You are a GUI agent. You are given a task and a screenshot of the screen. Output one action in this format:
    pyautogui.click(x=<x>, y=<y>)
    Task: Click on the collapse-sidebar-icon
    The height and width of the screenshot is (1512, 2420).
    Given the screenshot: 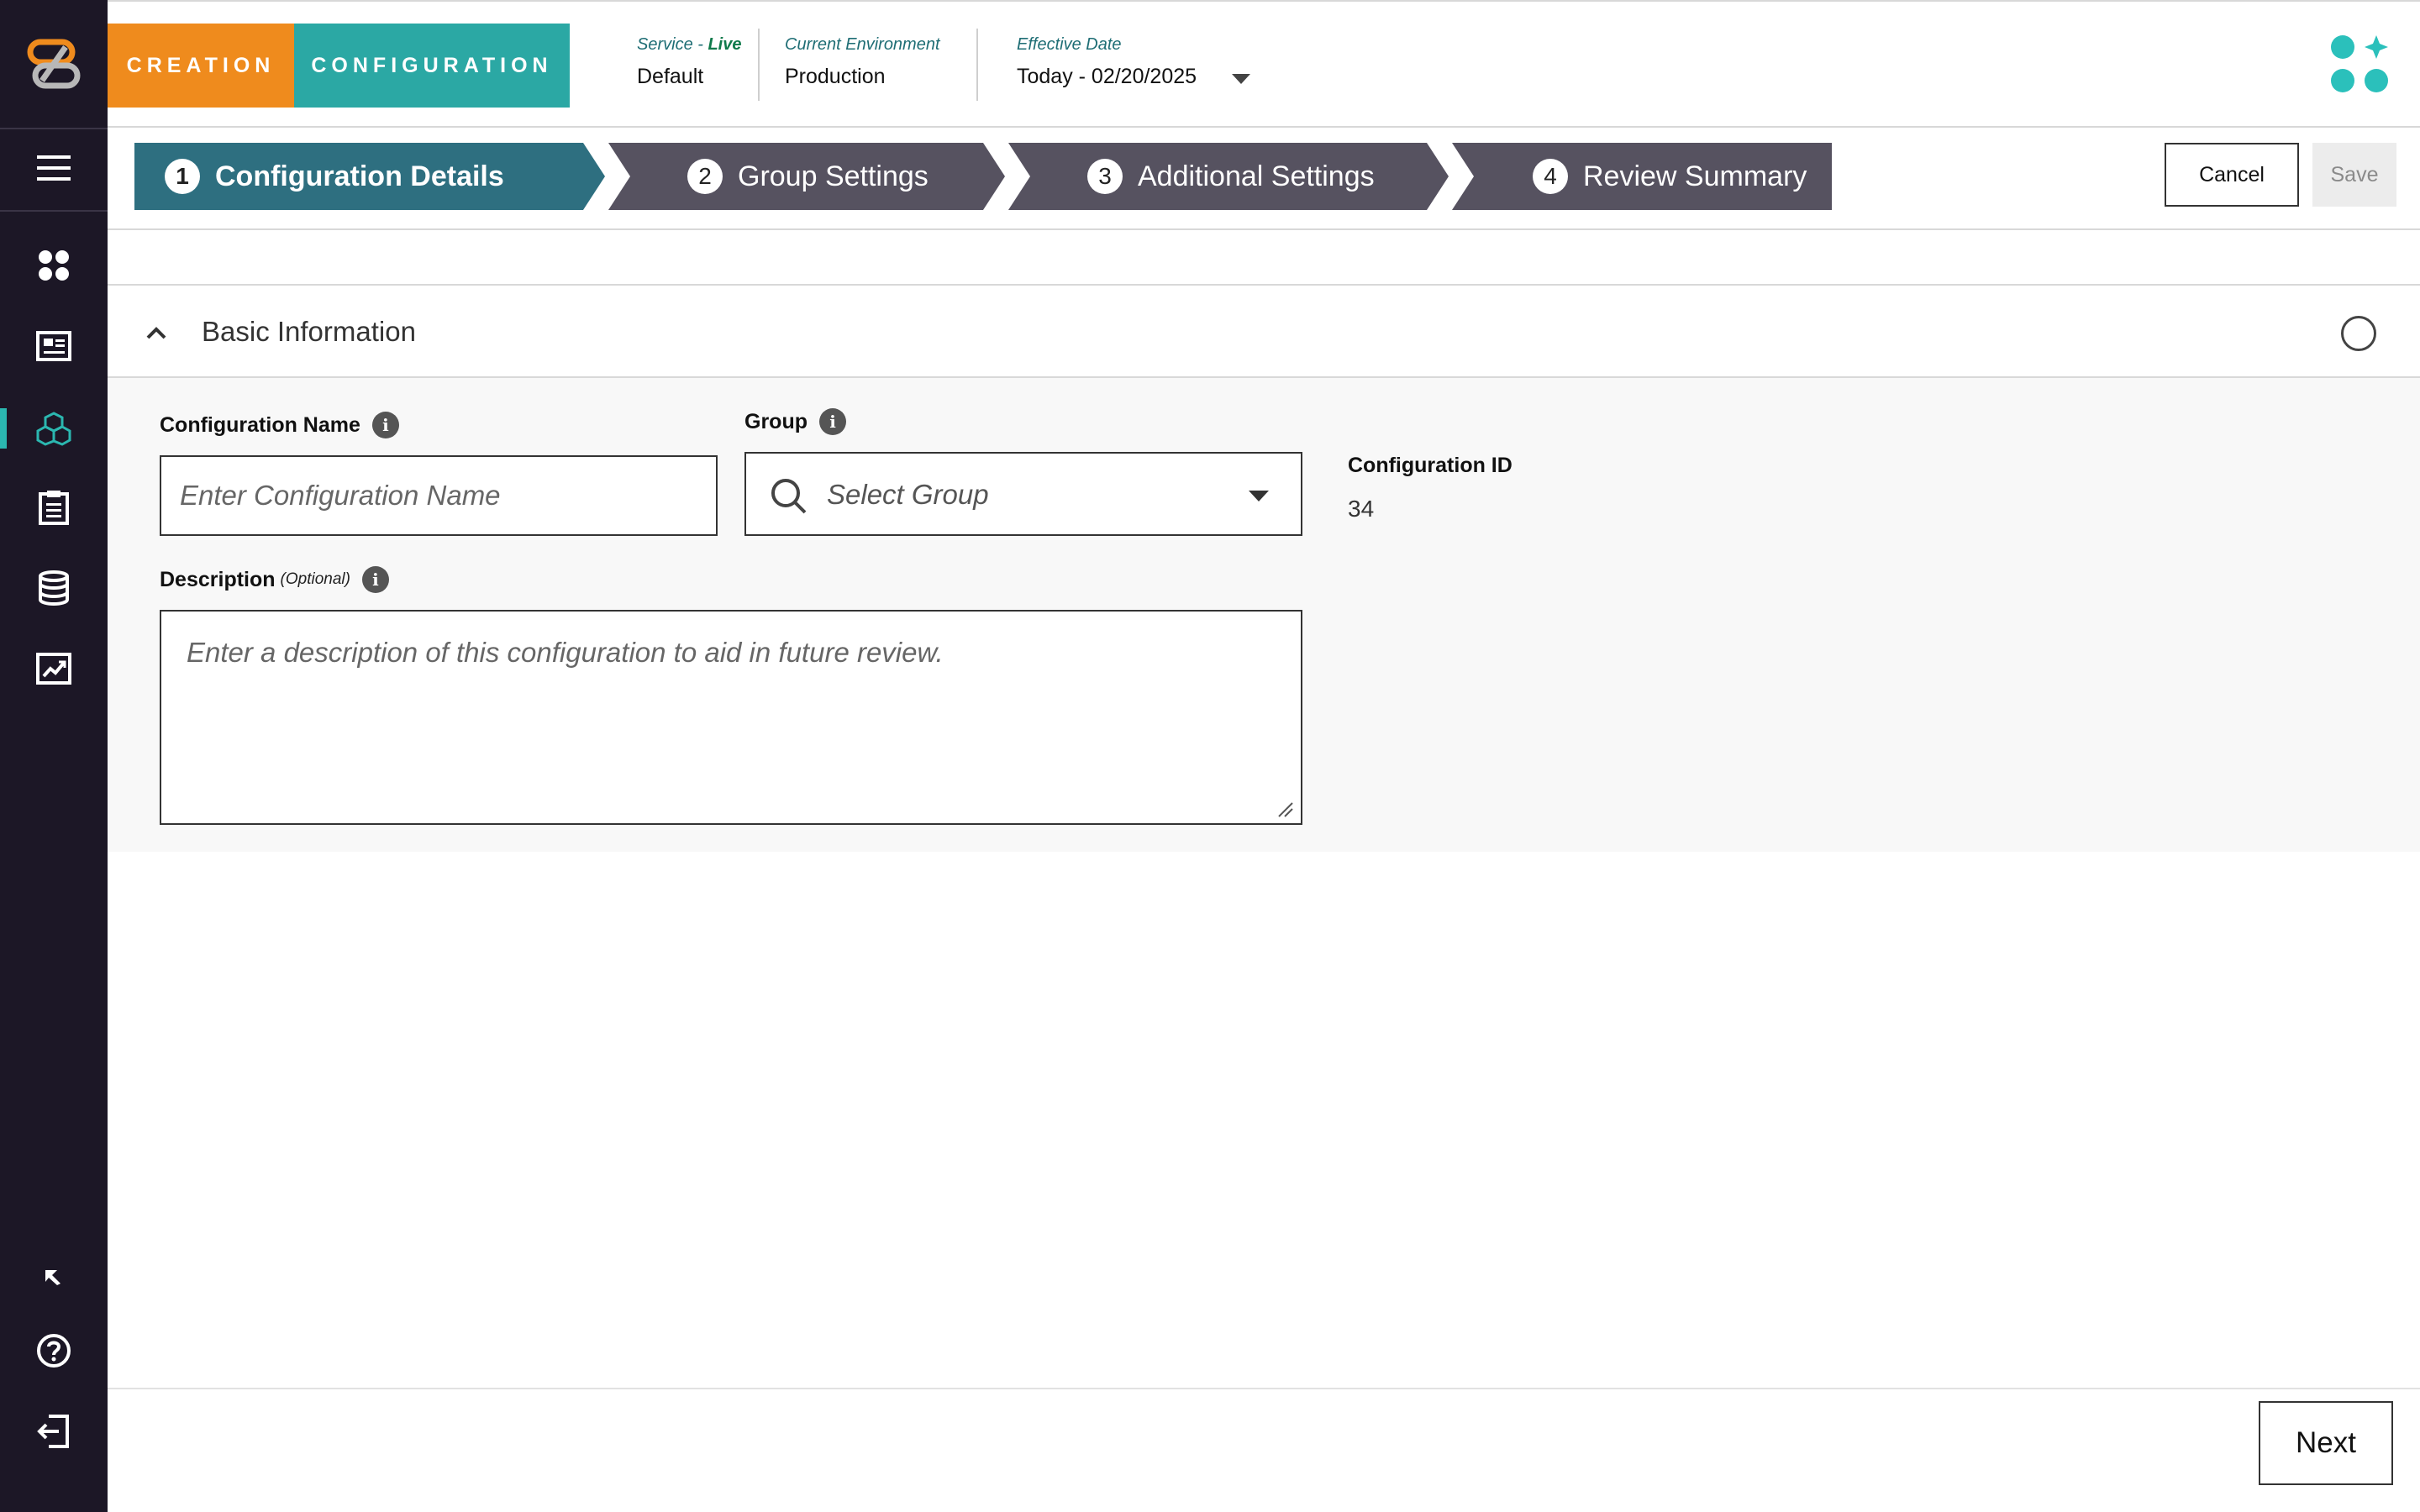 What is the action you would take?
    pyautogui.click(x=53, y=1276)
    